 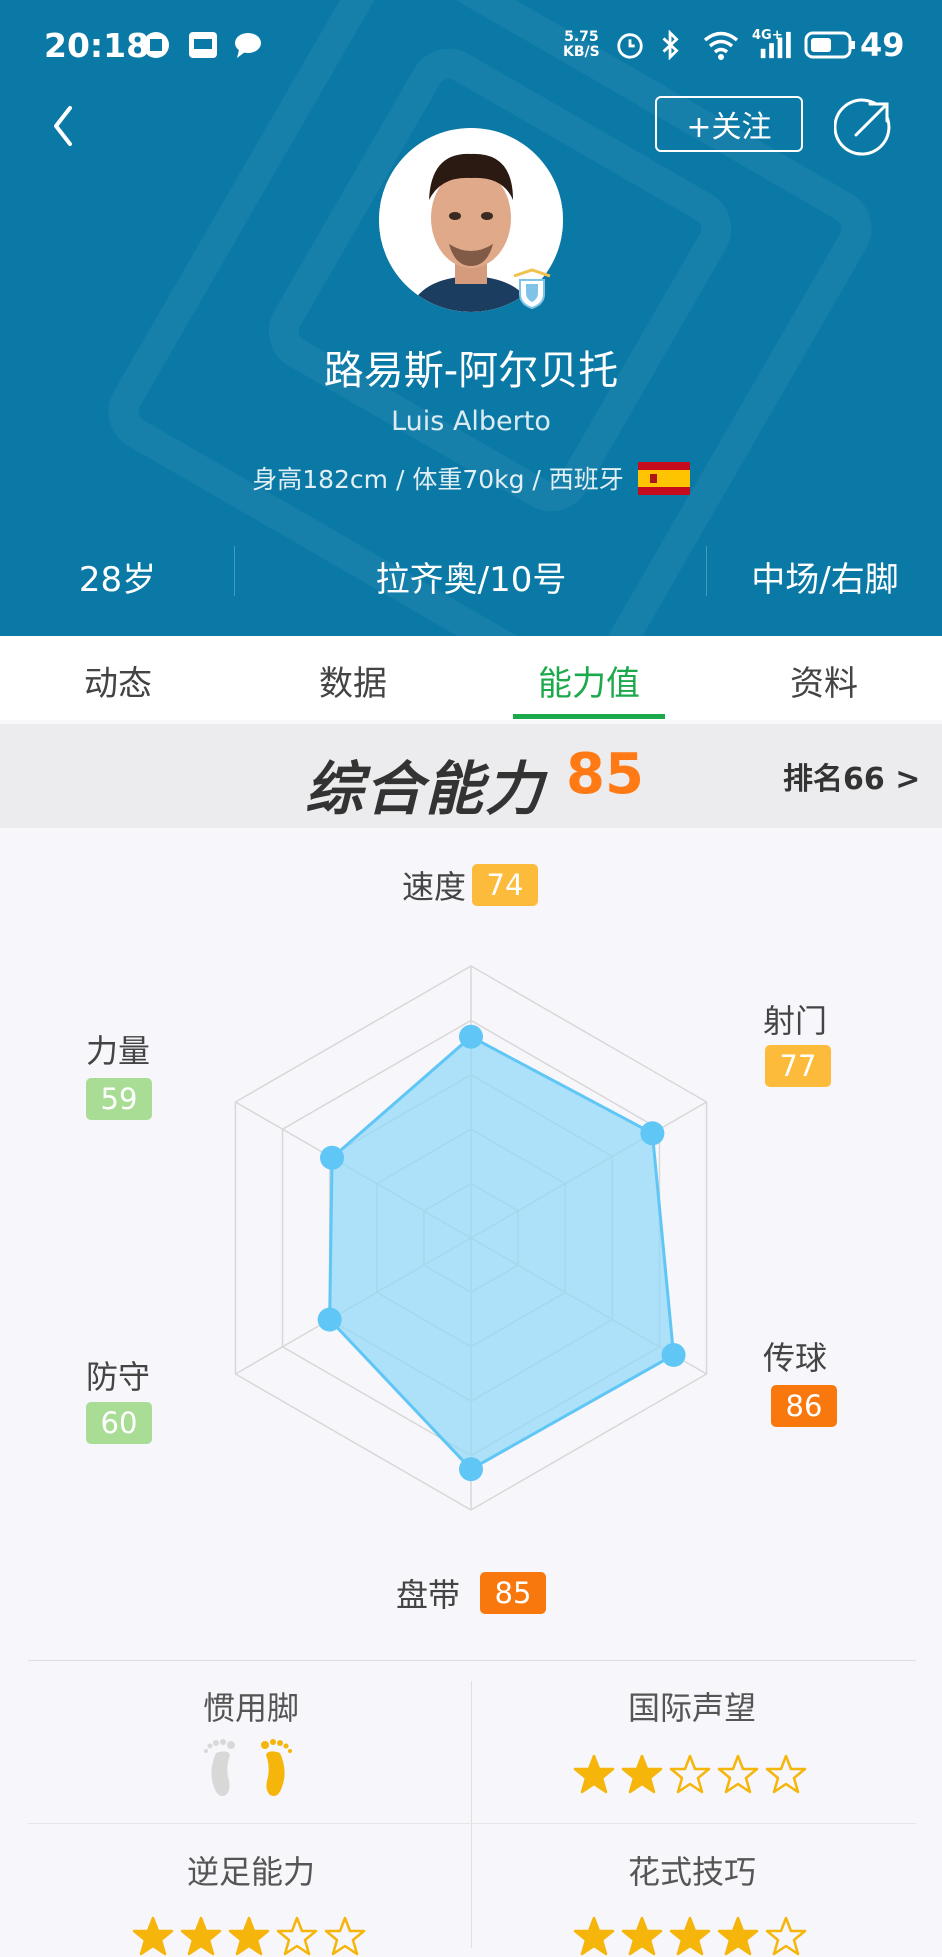 I want to click on axis-value-passing: 86, so click(x=804, y=1406).